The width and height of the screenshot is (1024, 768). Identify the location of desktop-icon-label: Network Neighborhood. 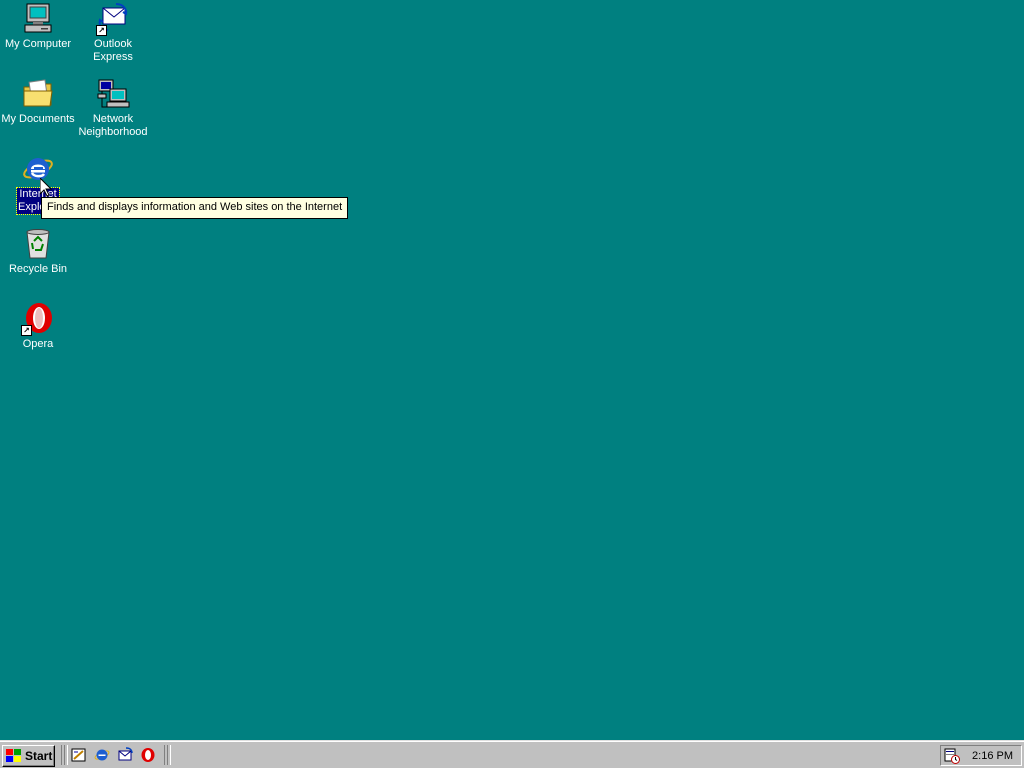
(113, 125).